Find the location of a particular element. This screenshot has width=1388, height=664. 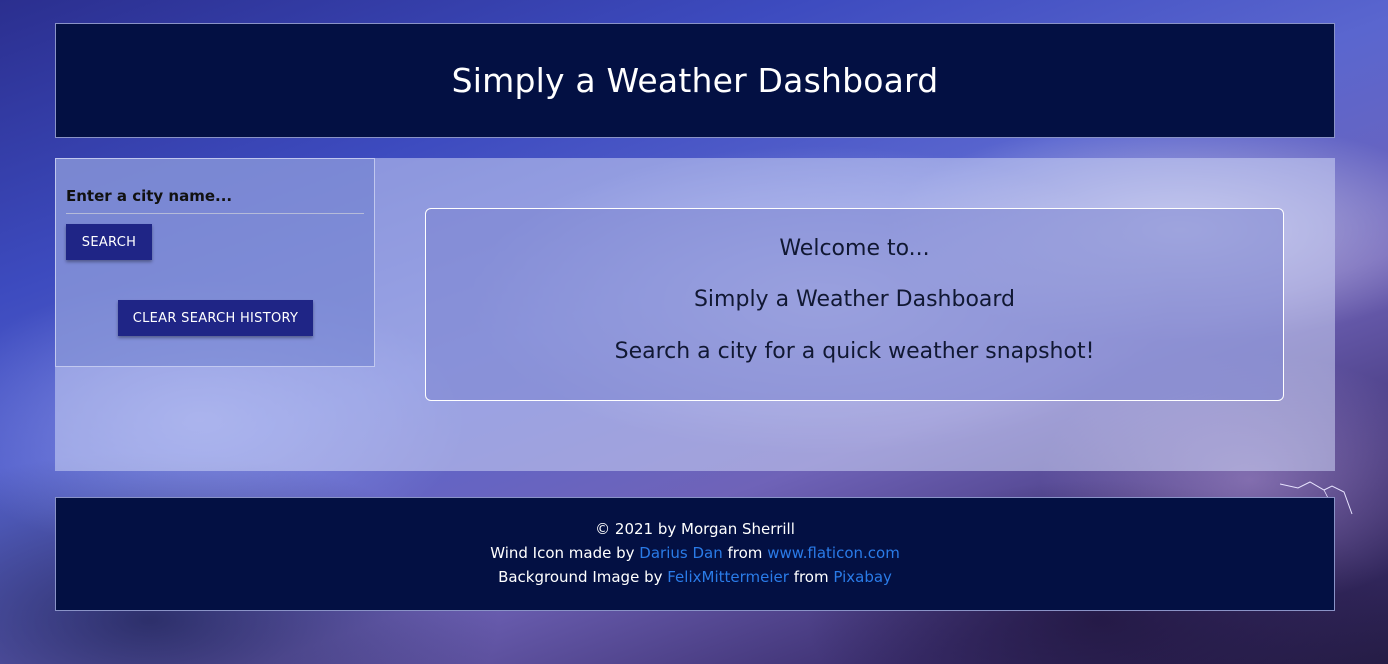

clear-search-history-button: CLEAR SEARCH HISTORY is located at coordinates (215, 318).